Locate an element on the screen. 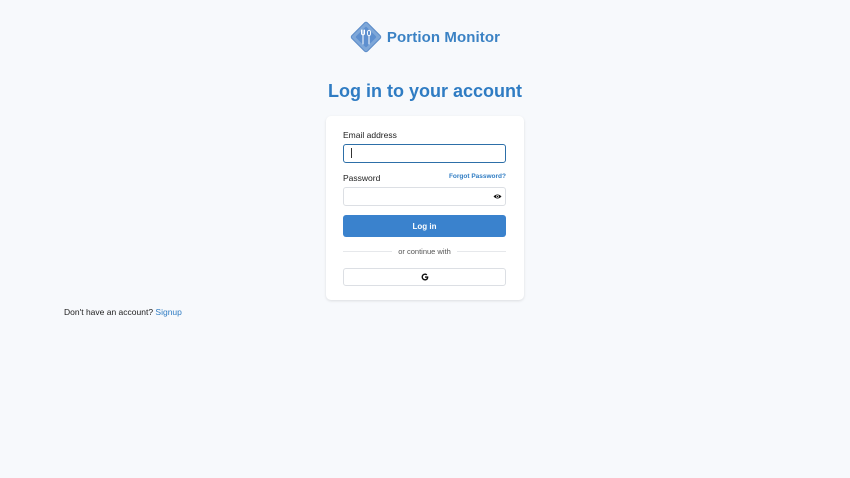  google-login-button is located at coordinates (424, 277).